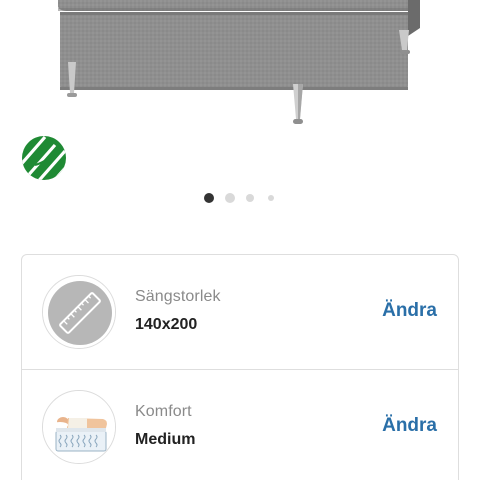  I want to click on option-value: 140x200, so click(166, 324).